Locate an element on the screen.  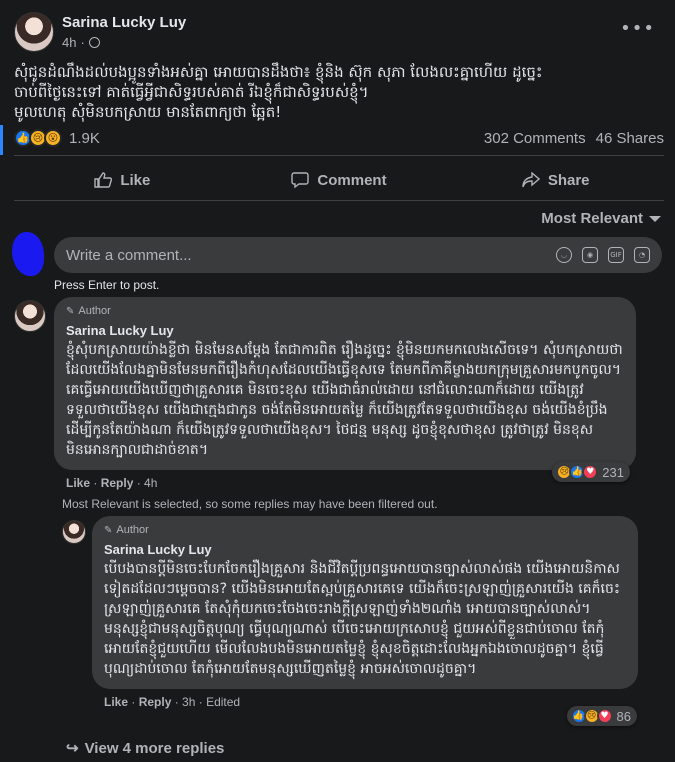
reply-reply-link: Reply is located at coordinates (155, 702).